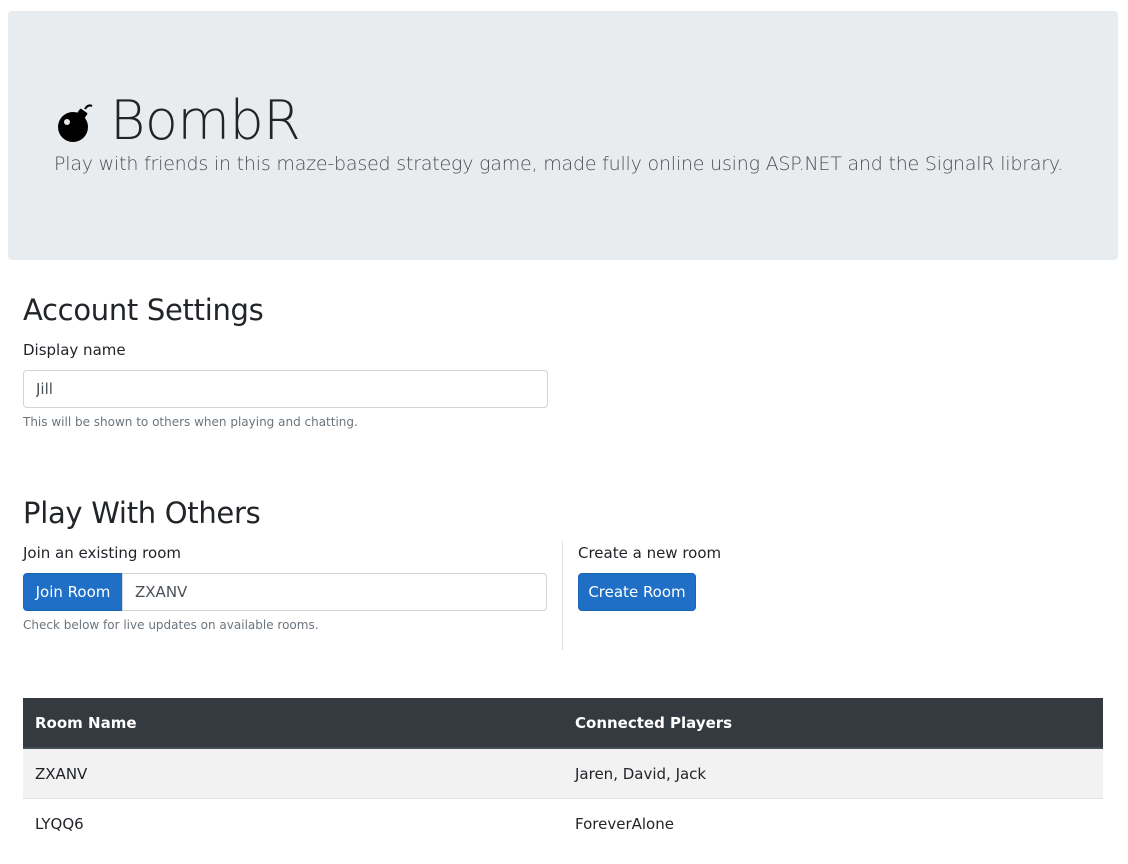 The image size is (1128, 864). I want to click on column-header-connected-players: Connected Players, so click(833, 723).